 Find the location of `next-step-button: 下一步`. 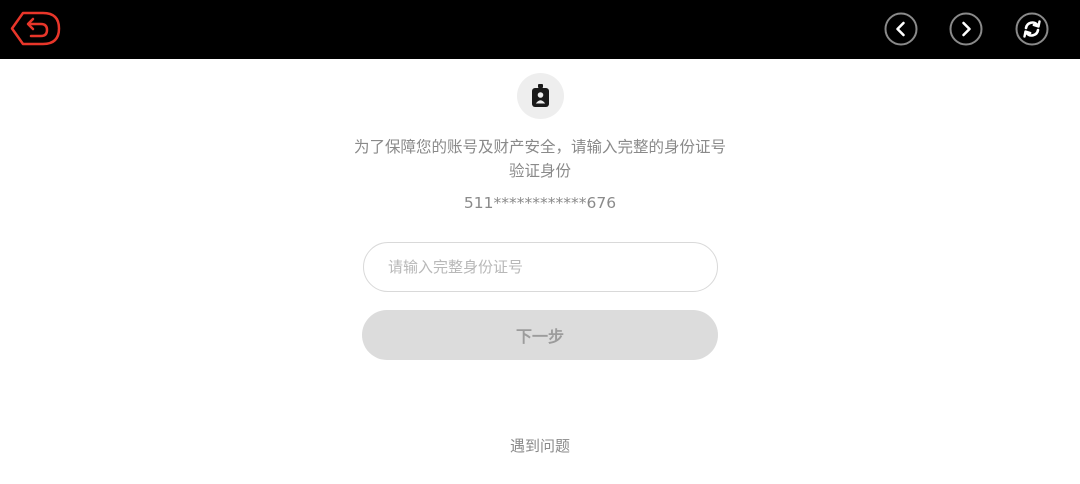

next-step-button: 下一步 is located at coordinates (540, 335).